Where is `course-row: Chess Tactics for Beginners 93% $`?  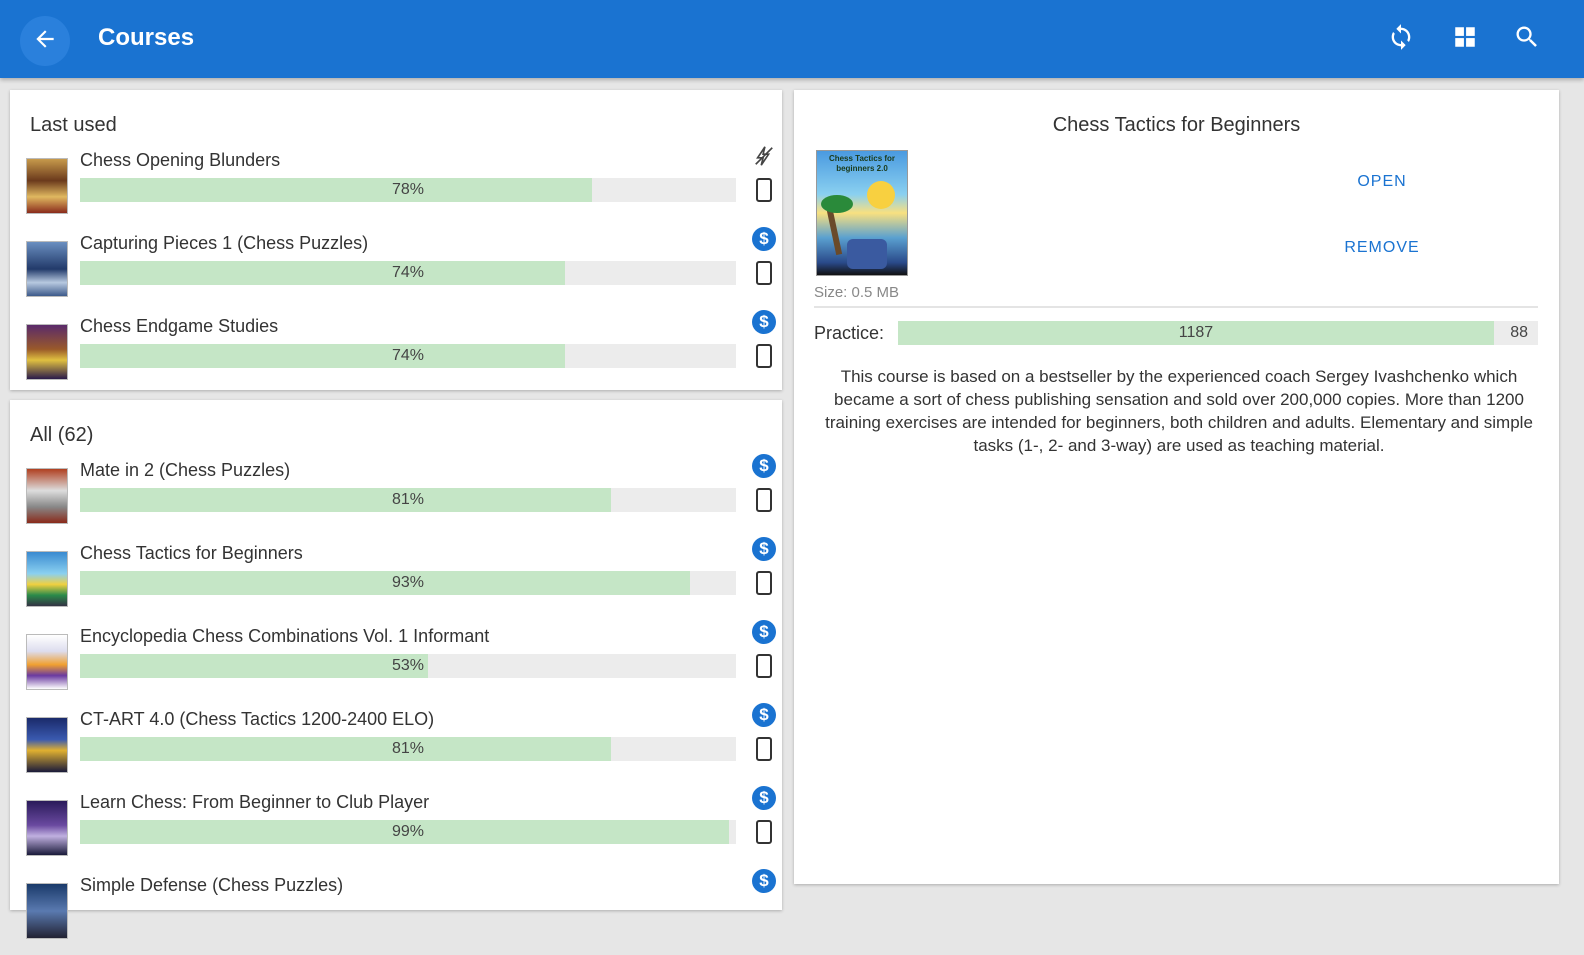 course-row: Chess Tactics for Beginners 93% $ is located at coordinates (399, 580).